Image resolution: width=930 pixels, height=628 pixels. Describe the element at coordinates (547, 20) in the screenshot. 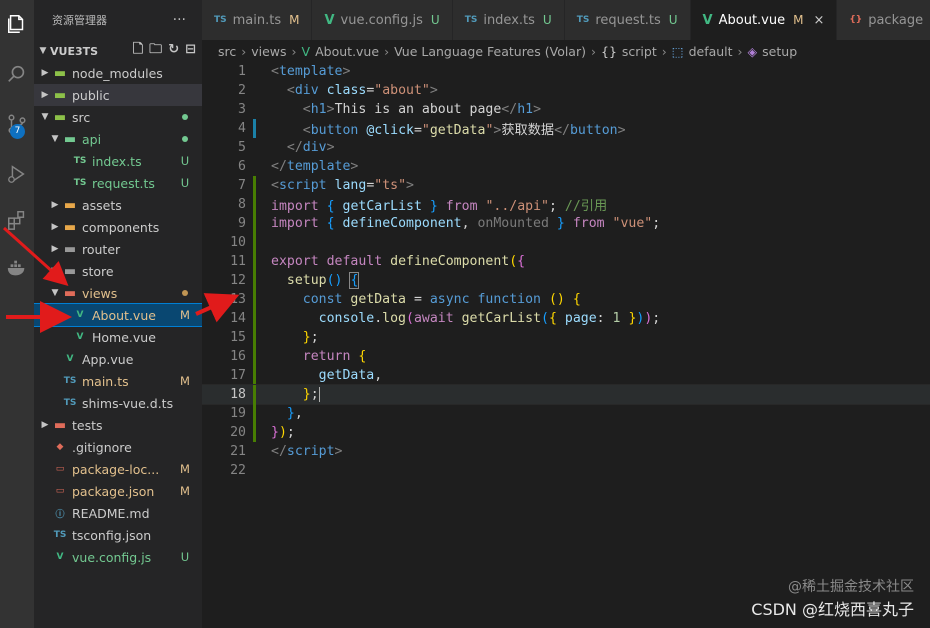

I see `tab-status-badge: U` at that location.